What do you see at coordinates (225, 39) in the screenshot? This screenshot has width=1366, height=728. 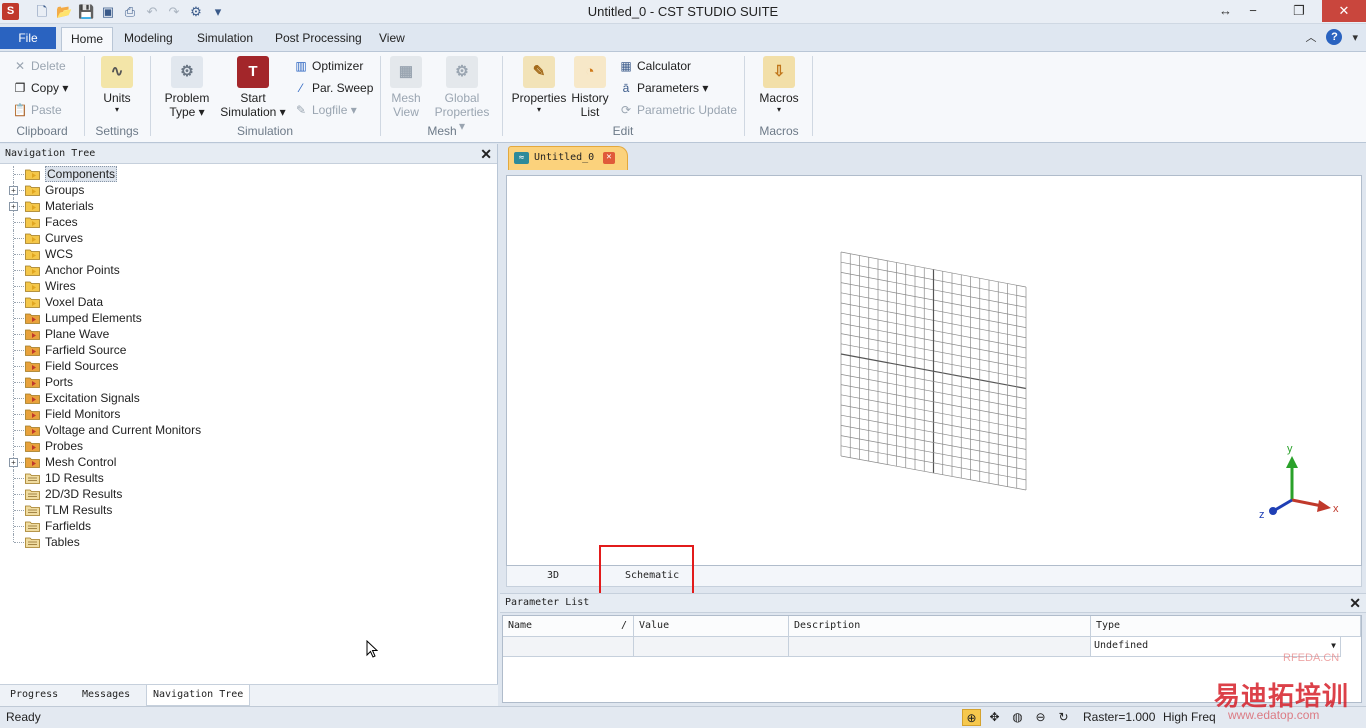 I see `tab-simulation: Simulation` at bounding box center [225, 39].